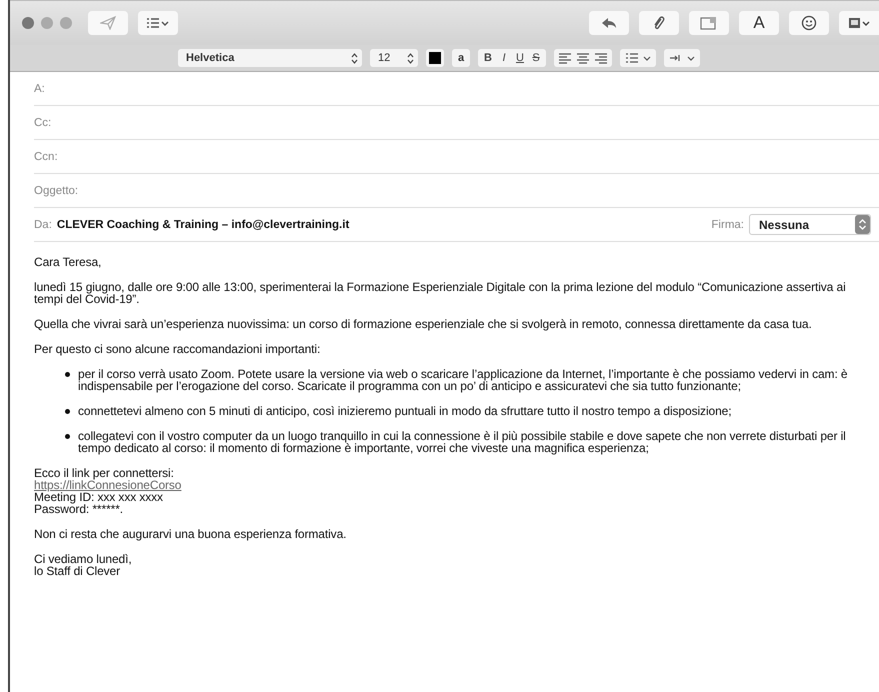 Image resolution: width=879 pixels, height=692 pixels. I want to click on header-field: Ccn:, so click(456, 157).